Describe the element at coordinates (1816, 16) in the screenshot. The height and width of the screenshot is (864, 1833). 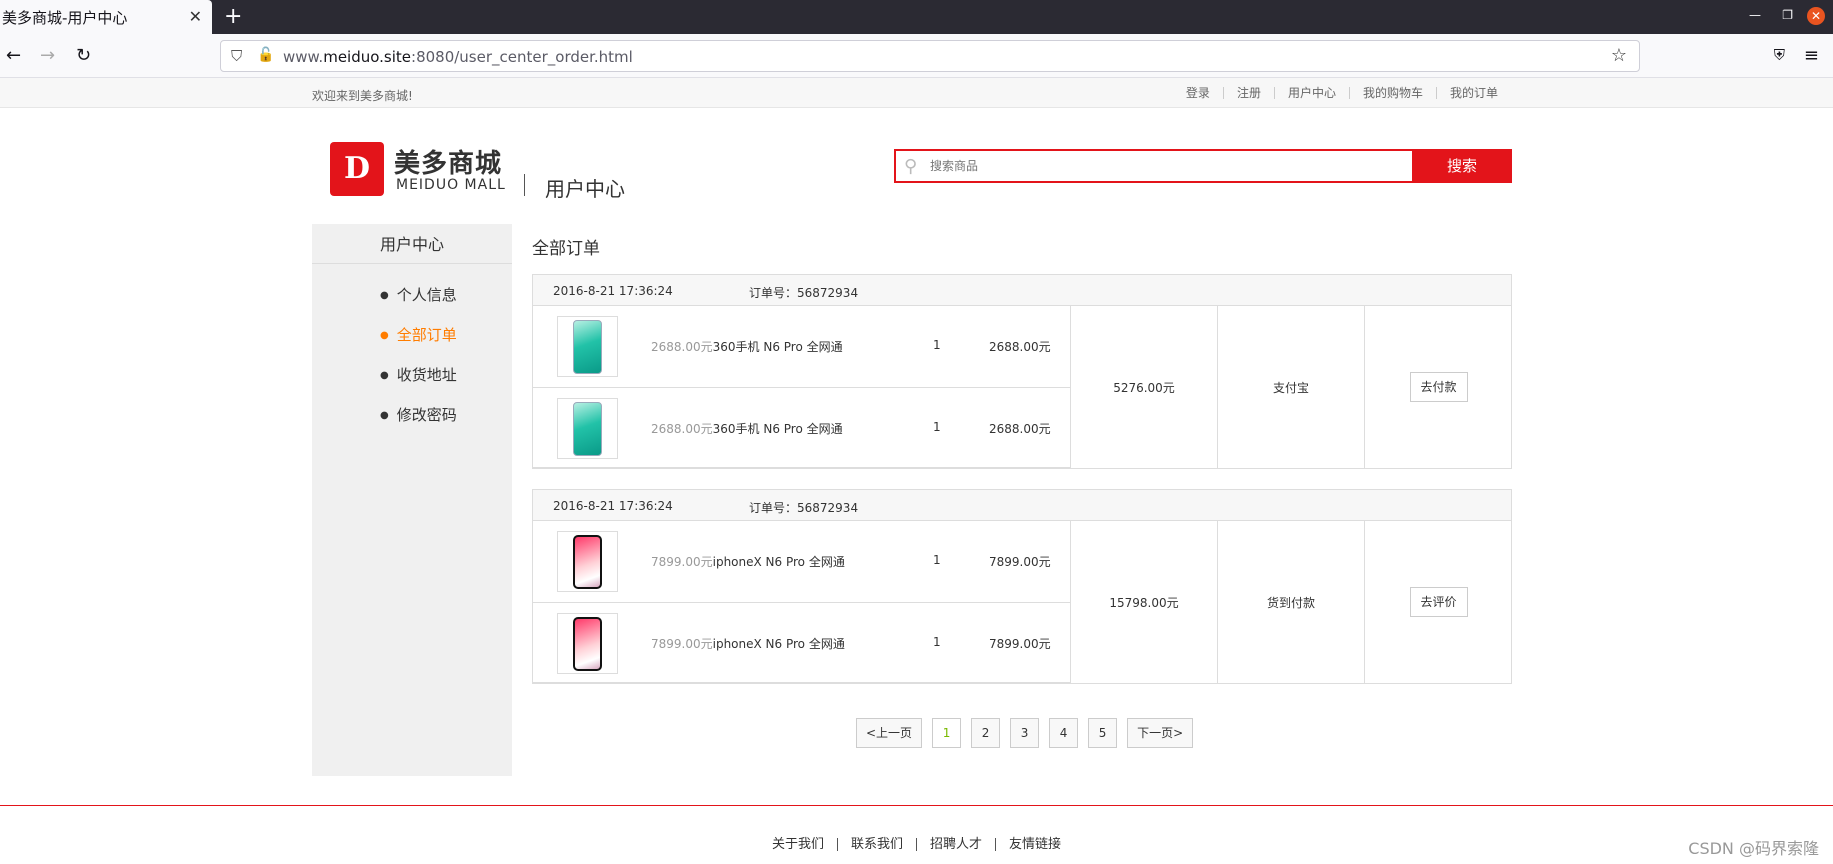
I see `window-close-icon: ✕` at that location.